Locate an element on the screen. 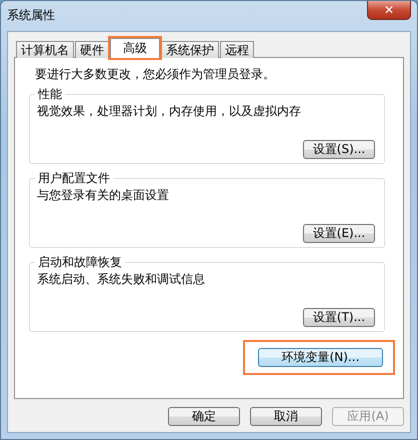 This screenshot has height=440, width=418. tab: 硬件 is located at coordinates (92, 49).